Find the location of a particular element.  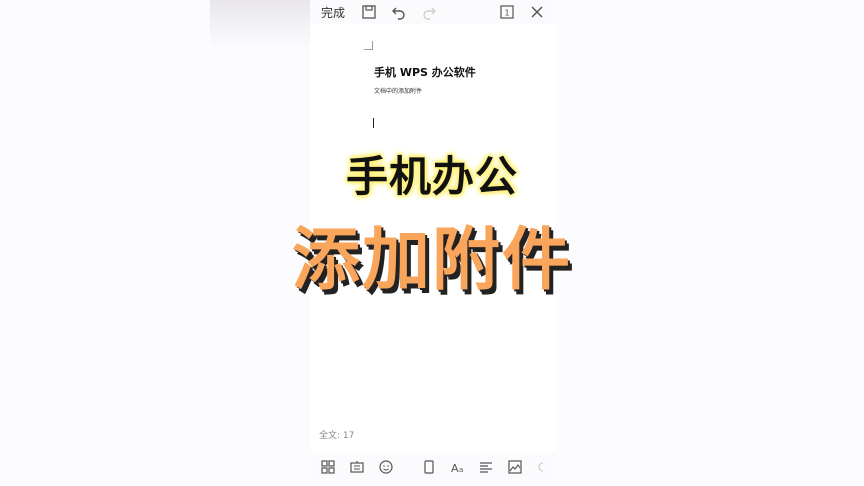

apps-grid-icon is located at coordinates (328, 467).